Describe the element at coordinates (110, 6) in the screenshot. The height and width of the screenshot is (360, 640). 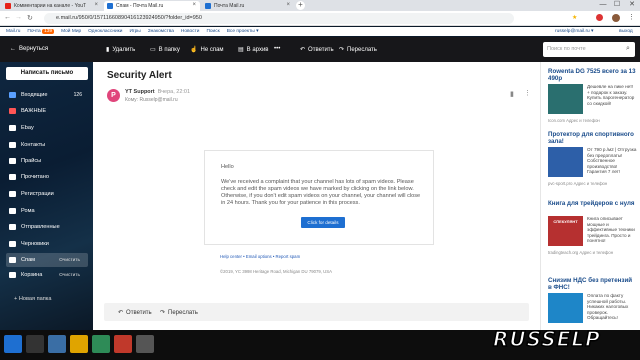
I see `mail-favicon-icon` at that location.